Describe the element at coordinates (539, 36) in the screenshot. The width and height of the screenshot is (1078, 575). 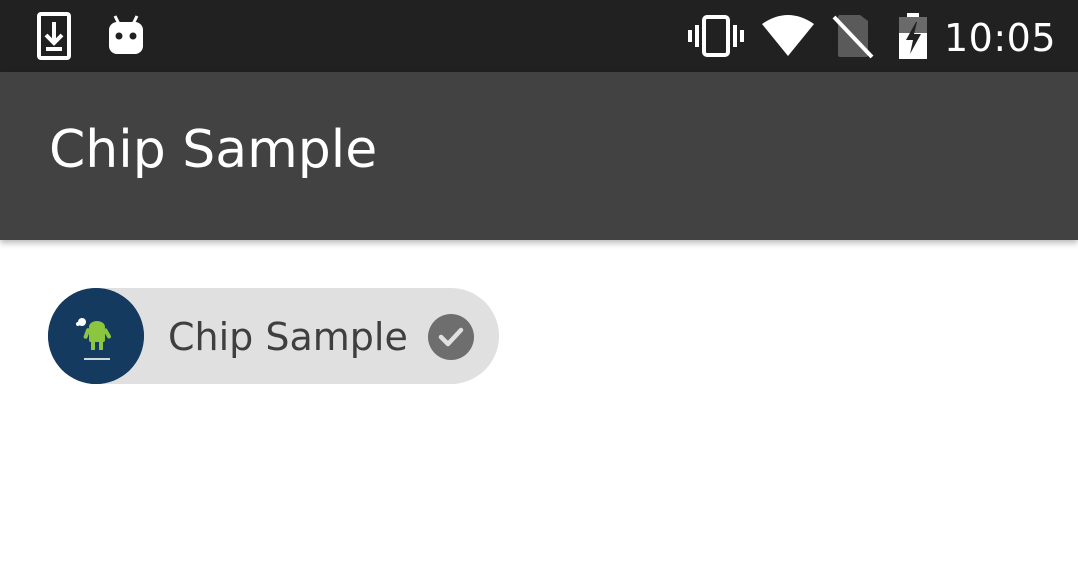
I see `status-bar: 10:05` at that location.